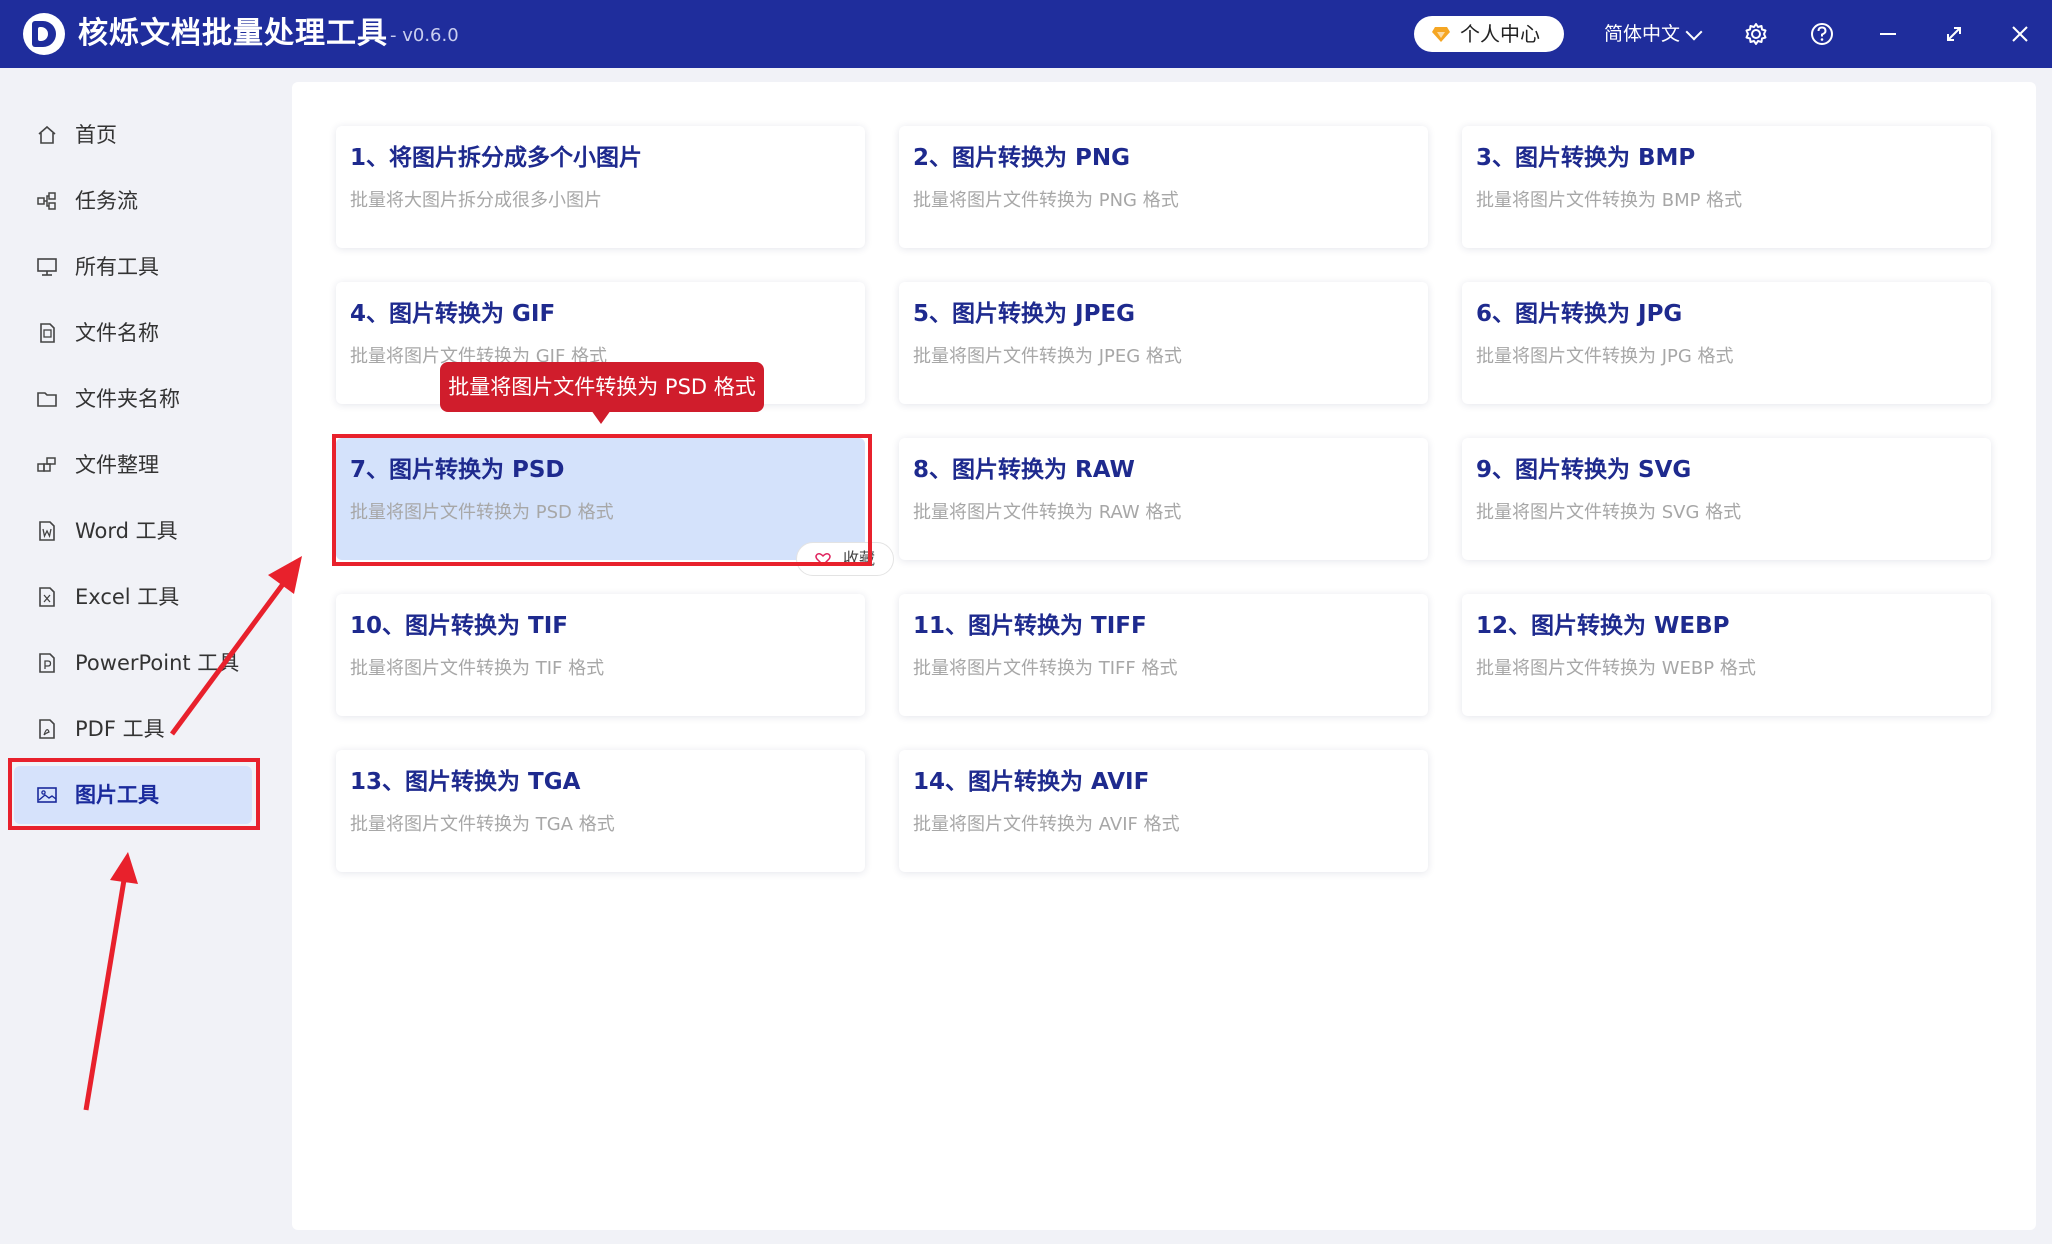 The width and height of the screenshot is (2052, 1244). Describe the element at coordinates (459, 626) in the screenshot. I see `tool-card-title: 10、图片转换为 TIF` at that location.